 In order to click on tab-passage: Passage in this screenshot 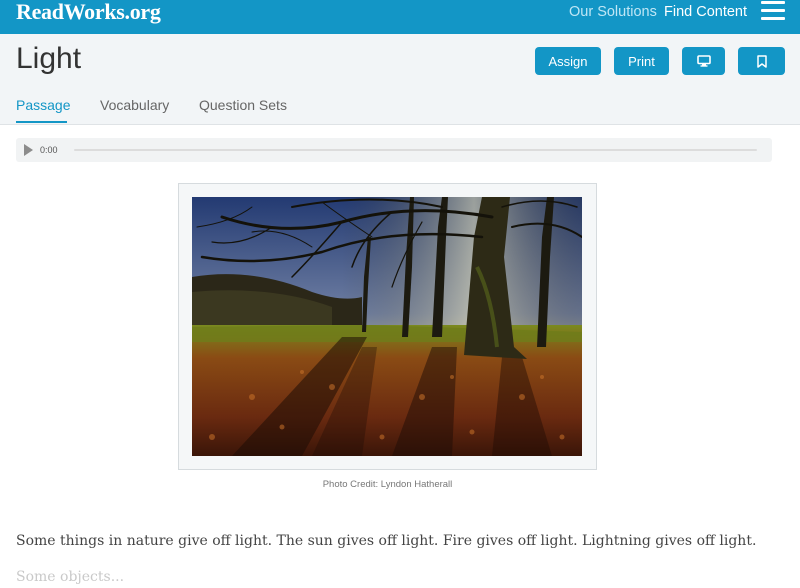, I will do `click(43, 105)`.